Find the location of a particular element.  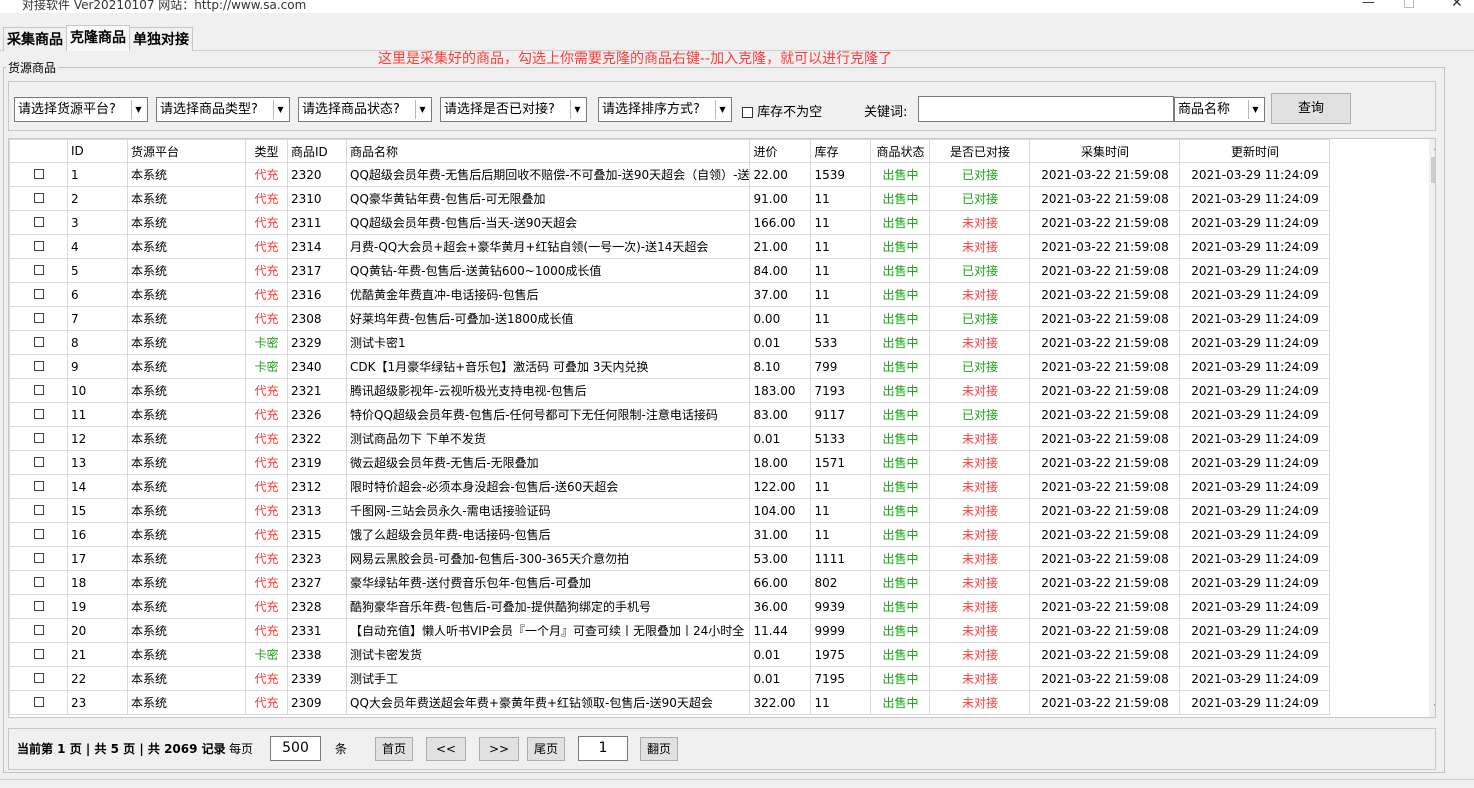

keyword-input is located at coordinates (1046, 109).